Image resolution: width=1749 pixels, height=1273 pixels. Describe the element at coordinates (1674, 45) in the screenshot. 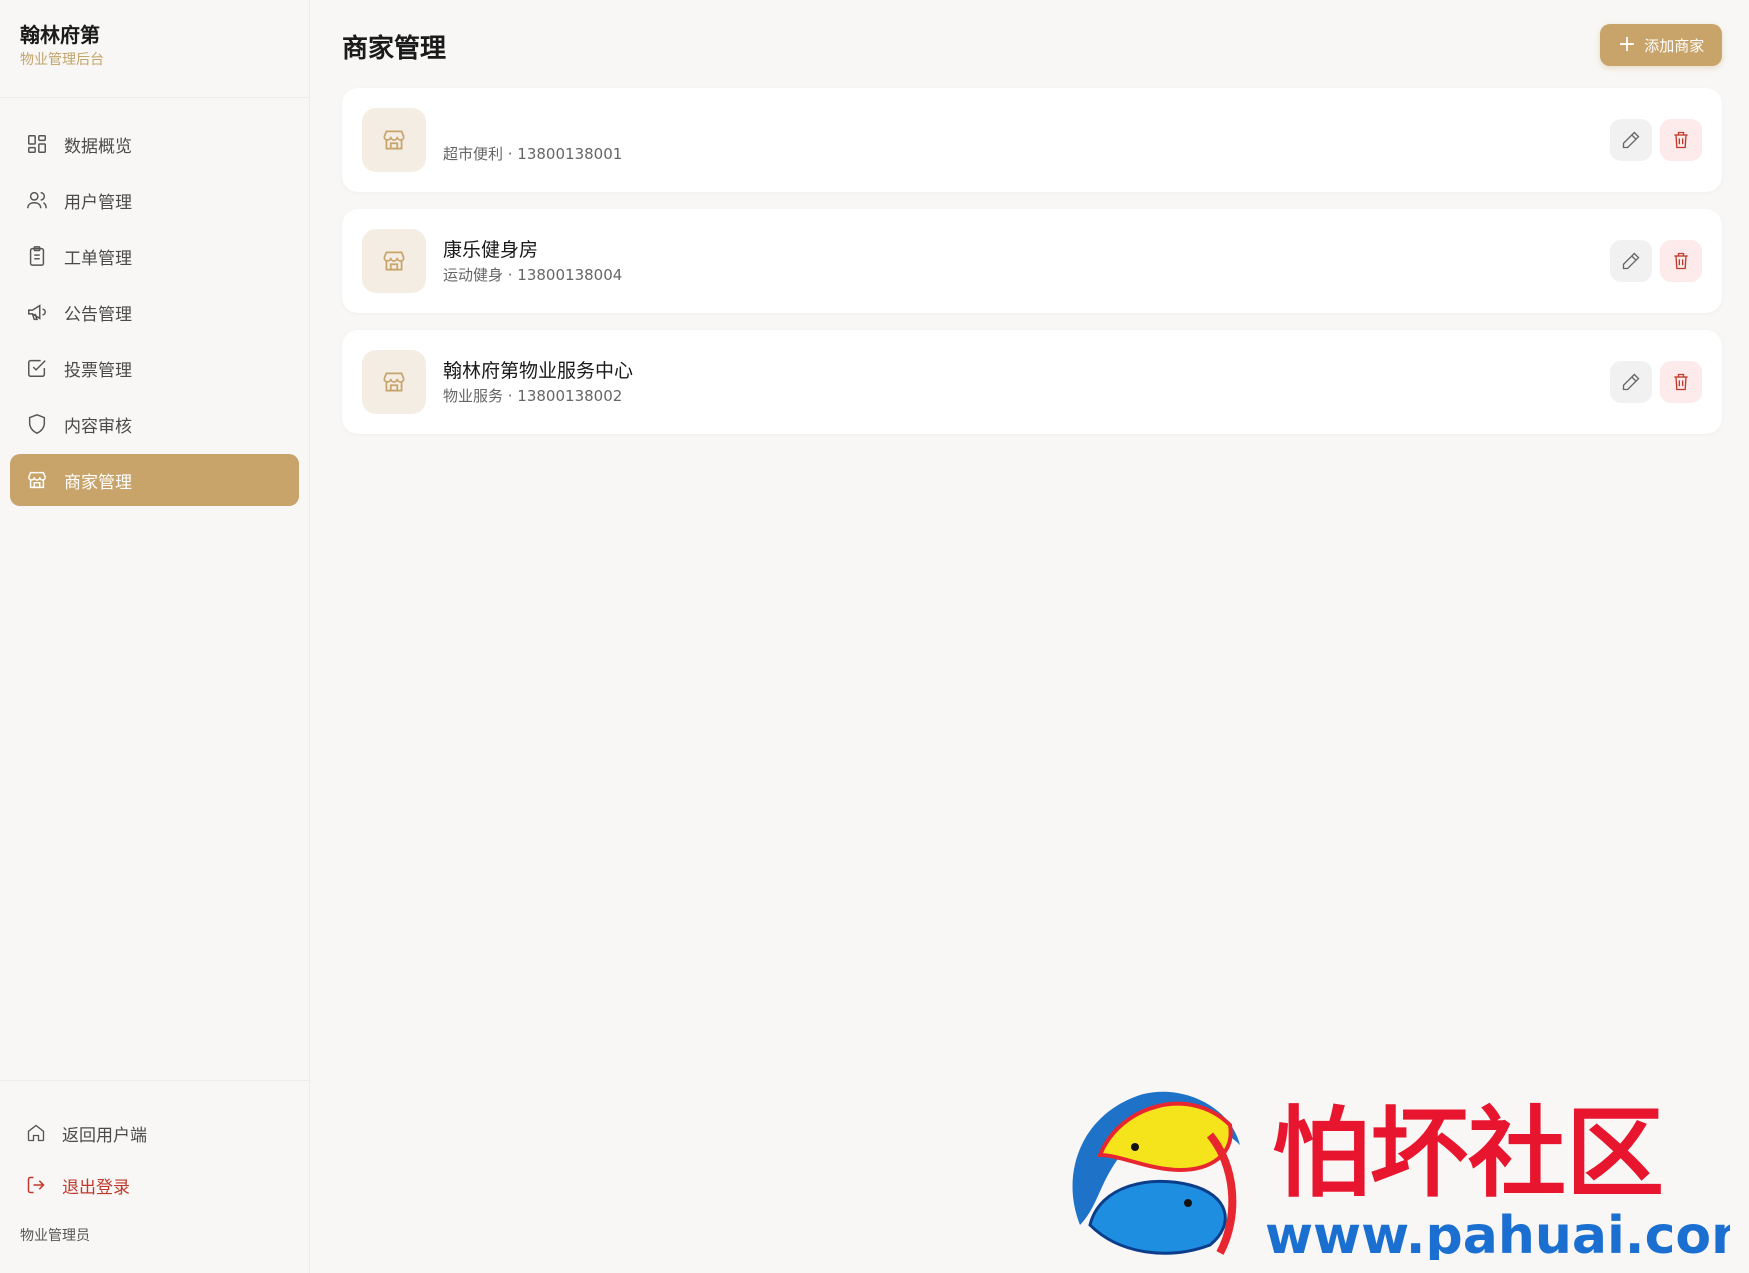

I see `add-merchant-label: 添加商家` at that location.